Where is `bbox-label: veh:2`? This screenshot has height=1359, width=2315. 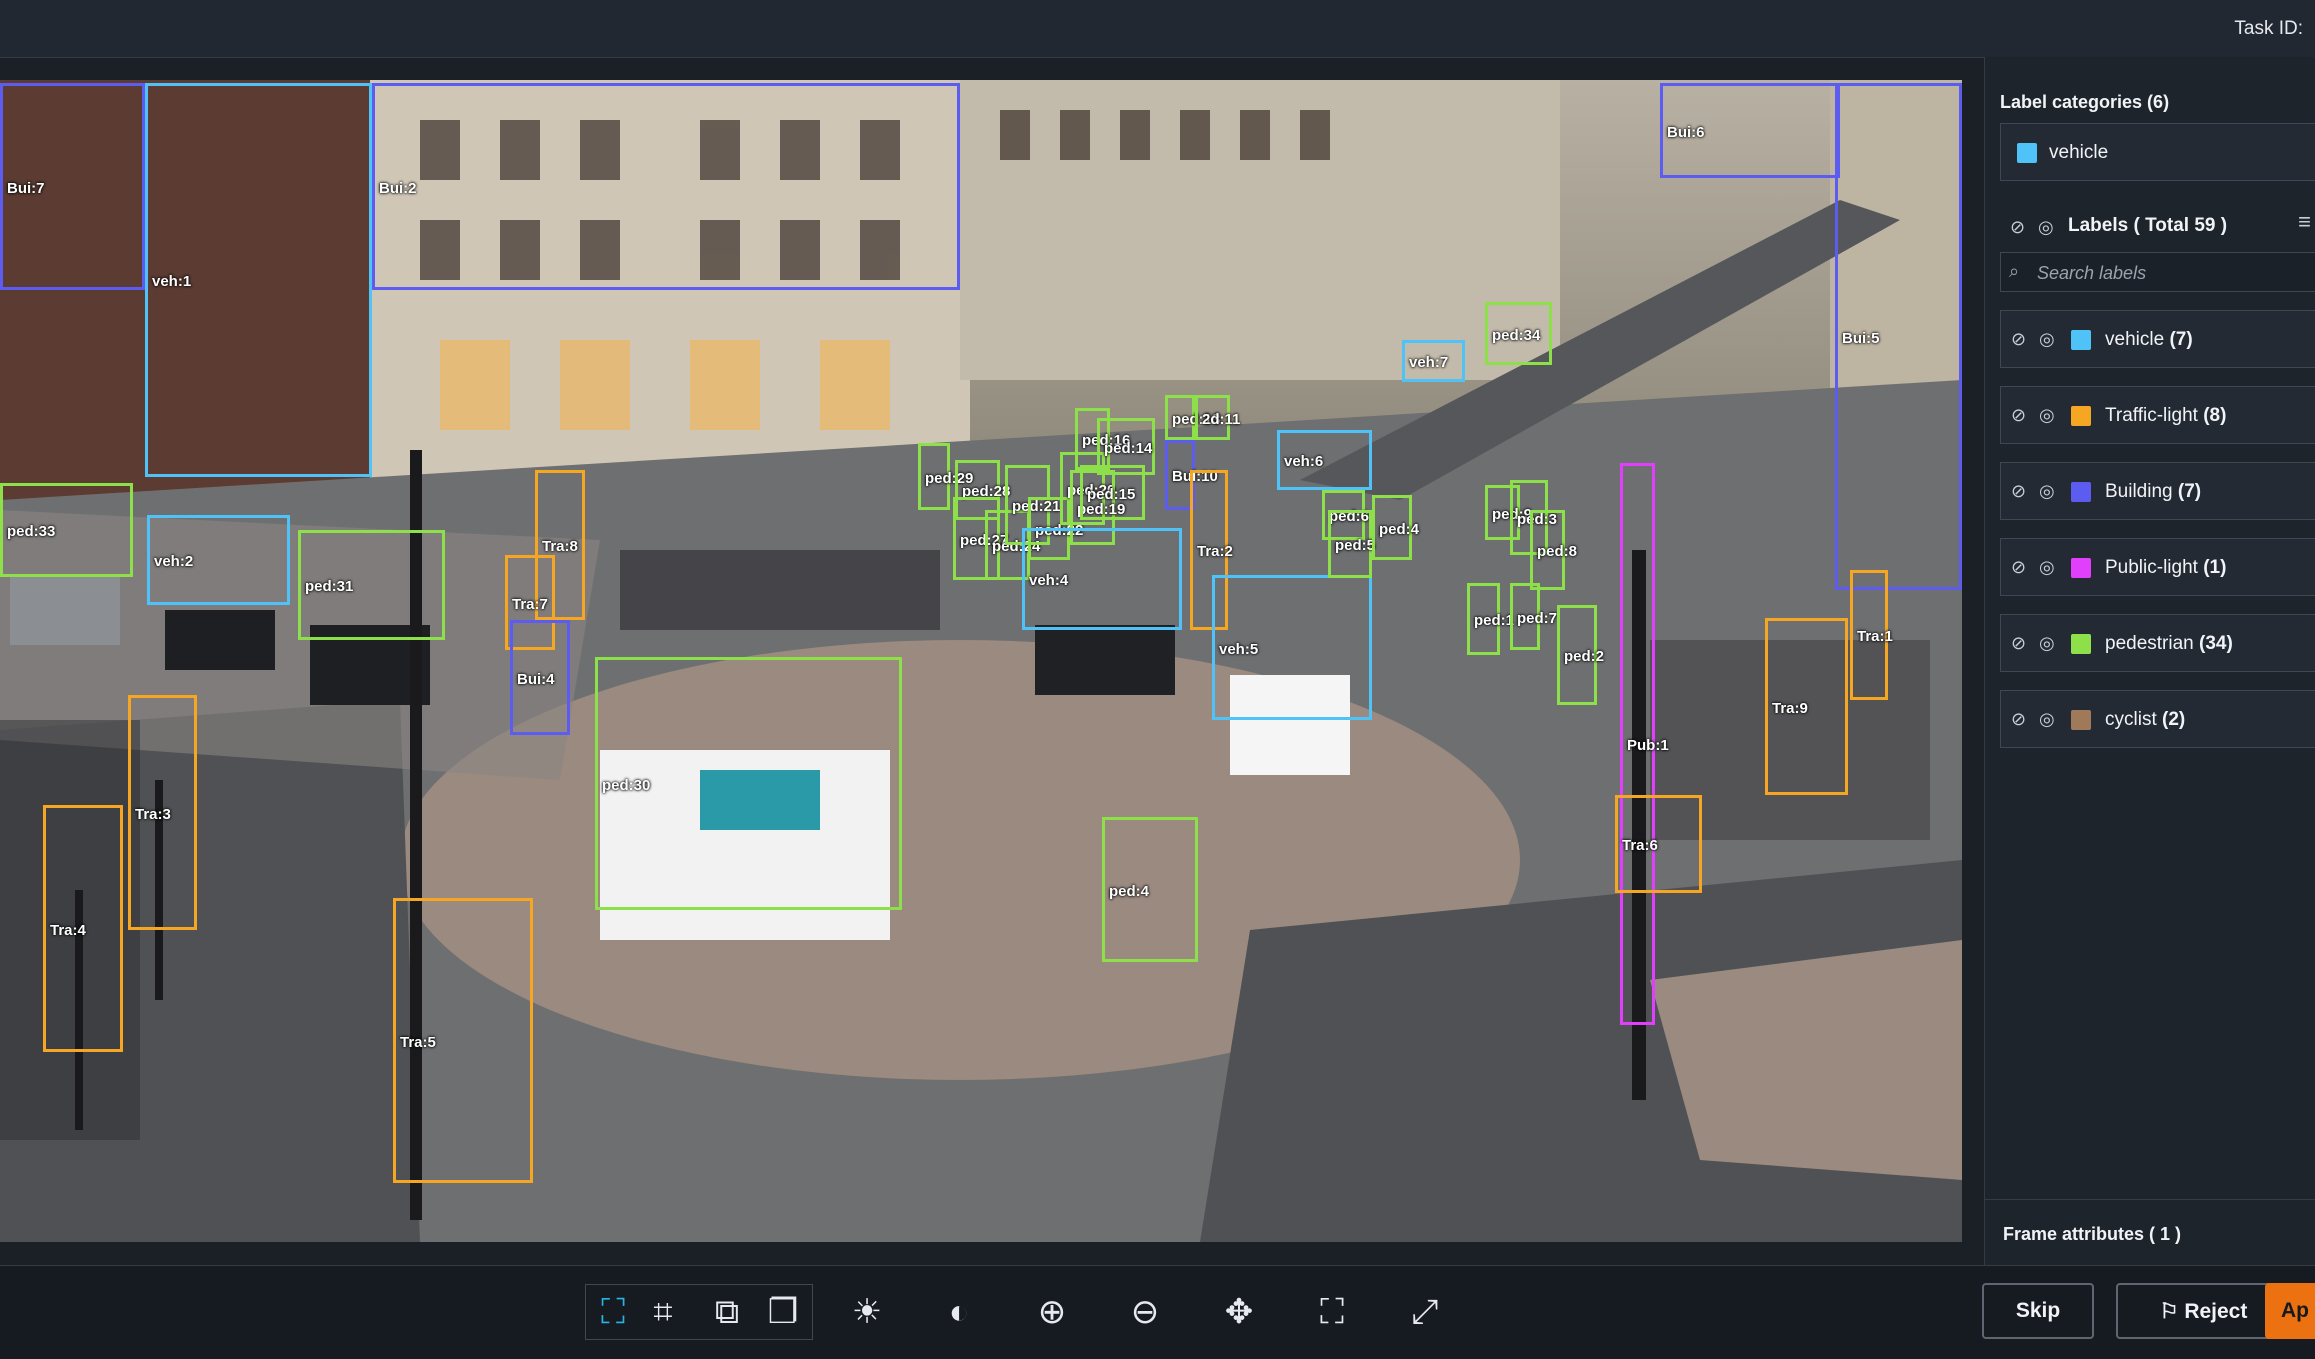 bbox-label: veh:2 is located at coordinates (174, 561).